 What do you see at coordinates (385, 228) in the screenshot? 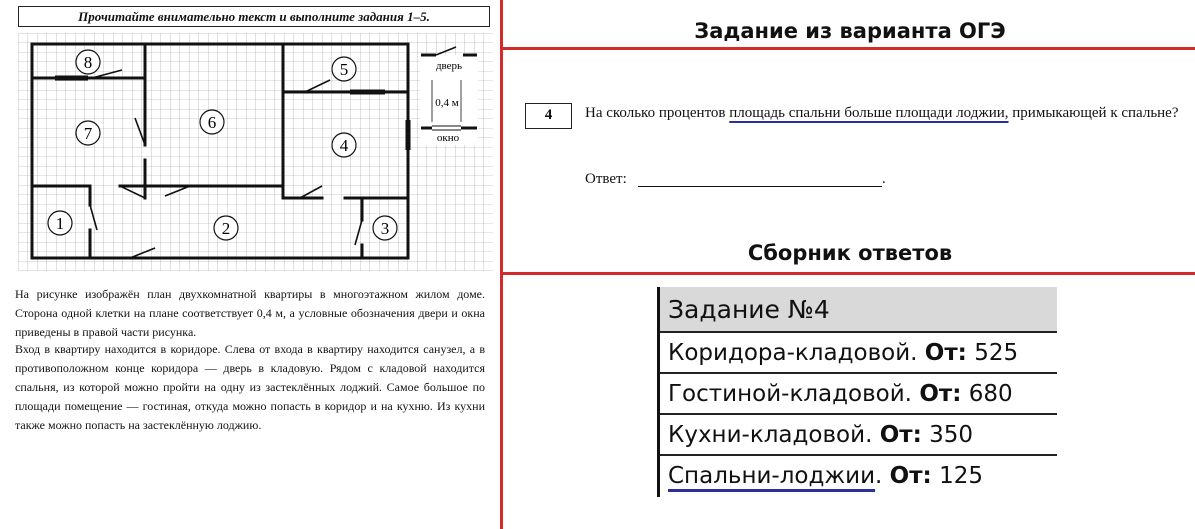
I see `room-number: 3` at bounding box center [385, 228].